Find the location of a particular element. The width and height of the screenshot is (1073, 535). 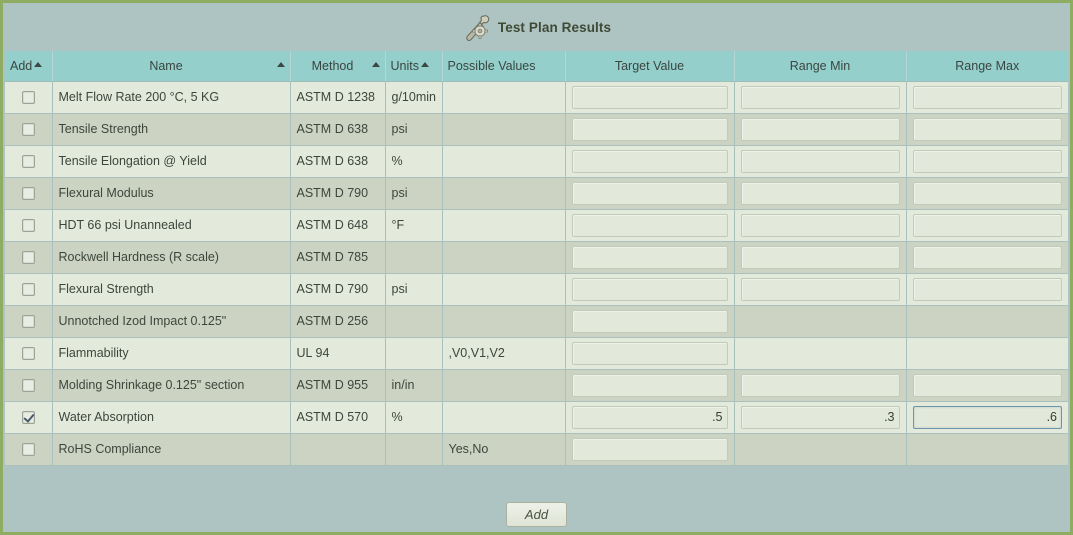

row-method: ASTM D 638 is located at coordinates (338, 129).